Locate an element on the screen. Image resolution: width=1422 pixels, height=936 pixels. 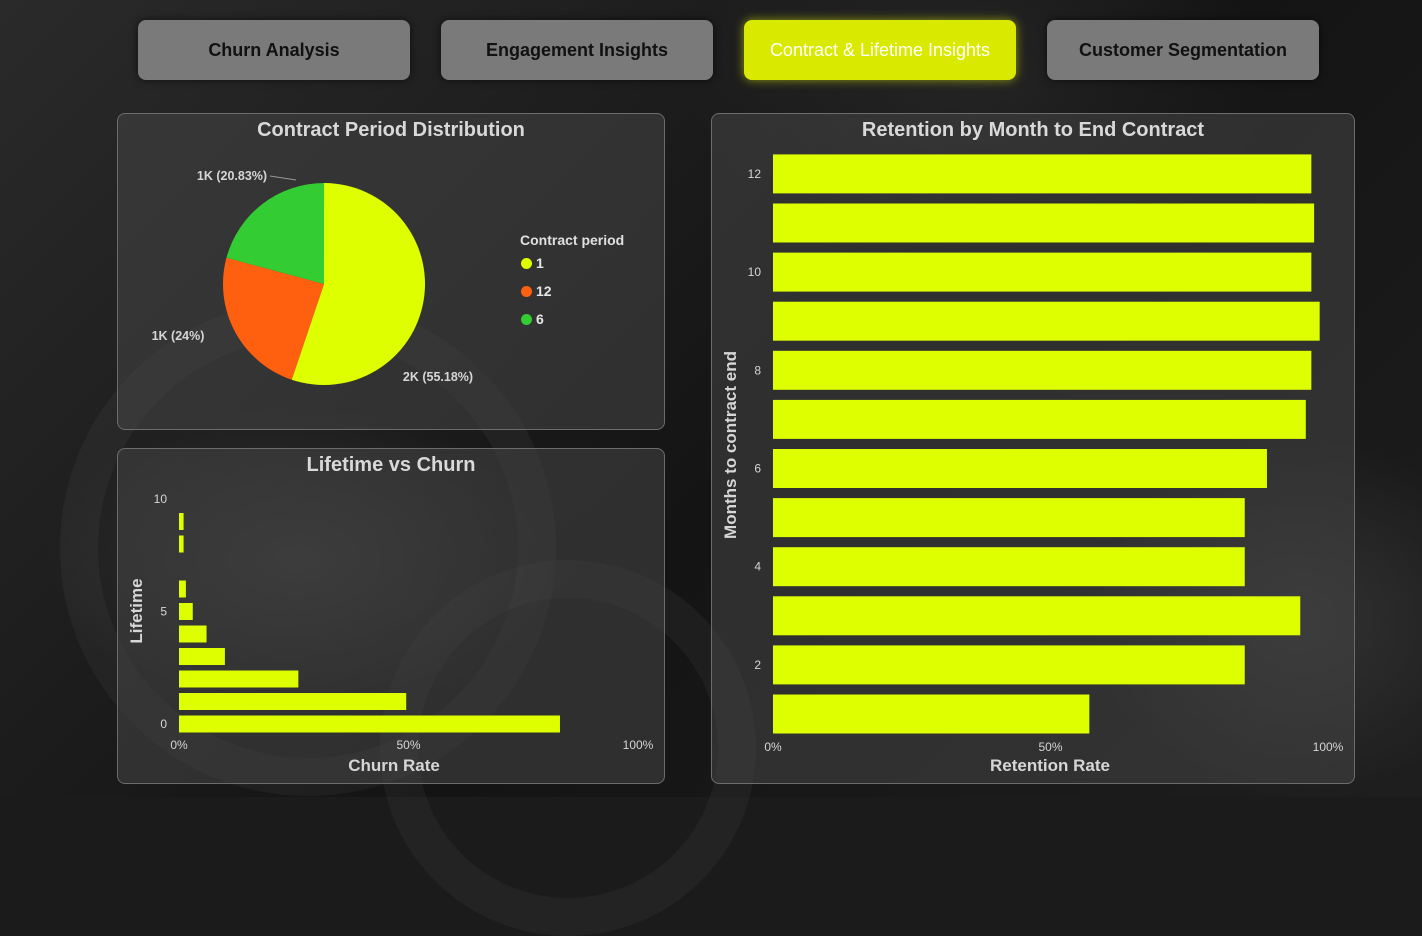
lifetime-x-tick: 0% is located at coordinates (179, 745).